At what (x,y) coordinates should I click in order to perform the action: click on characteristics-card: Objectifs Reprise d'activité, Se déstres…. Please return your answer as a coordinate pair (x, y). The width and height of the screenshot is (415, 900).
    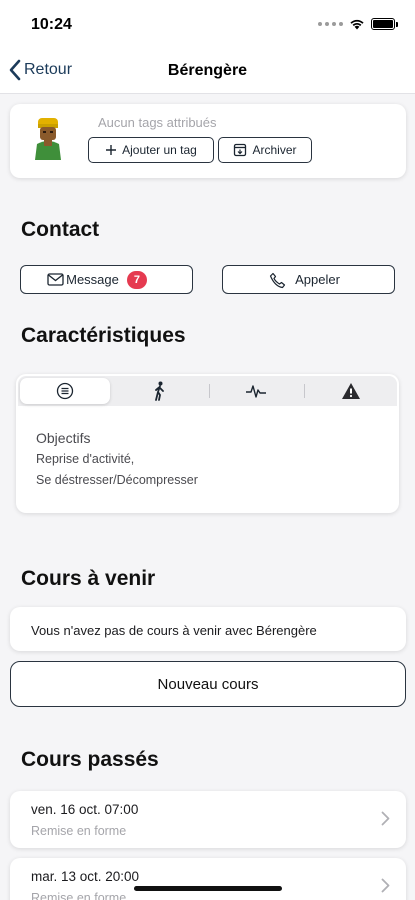
    Looking at the image, I should click on (207, 443).